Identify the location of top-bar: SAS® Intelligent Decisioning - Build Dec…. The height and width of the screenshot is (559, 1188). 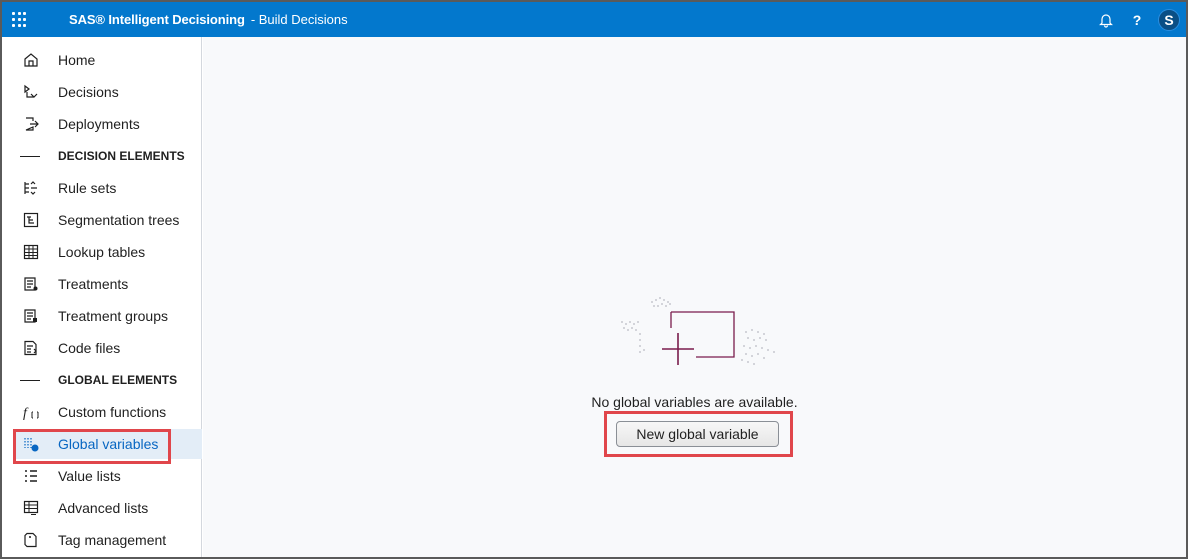
(594, 19).